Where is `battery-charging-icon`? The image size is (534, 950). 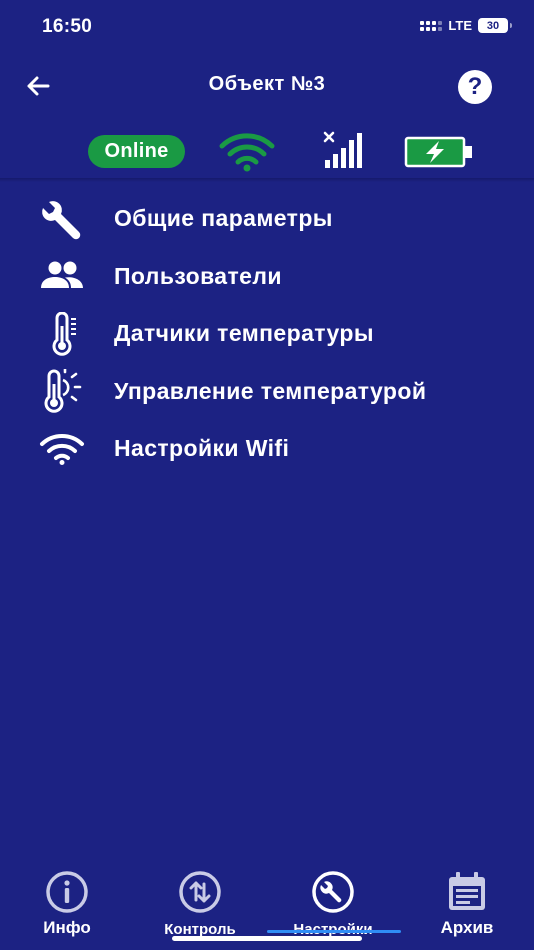
battery-charging-icon is located at coordinates (438, 152).